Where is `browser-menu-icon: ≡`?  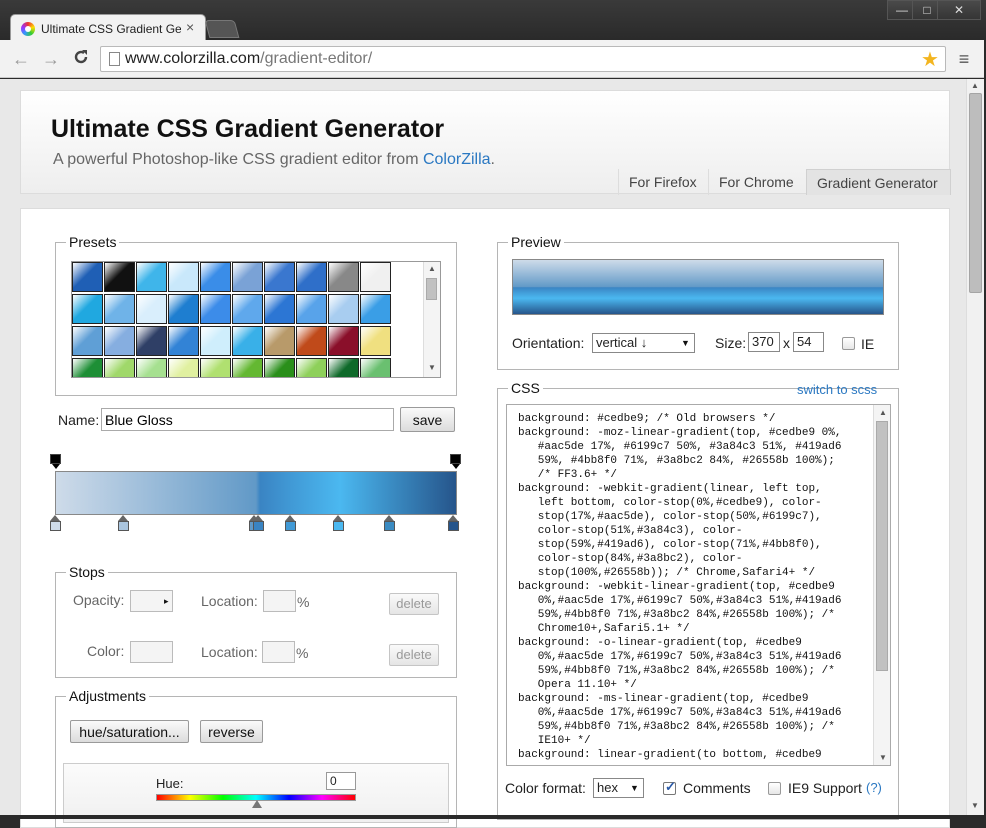
browser-menu-icon: ≡ is located at coordinates (964, 59).